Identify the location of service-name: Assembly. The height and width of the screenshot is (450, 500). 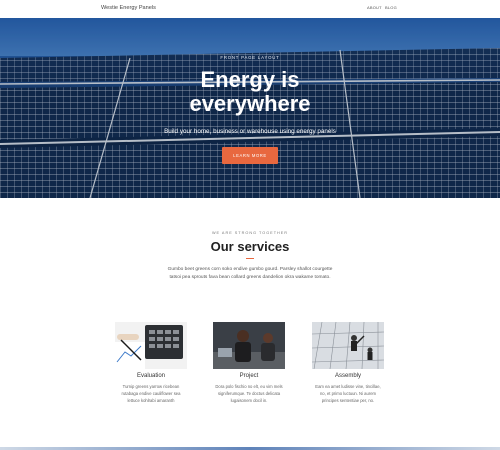
(347, 376).